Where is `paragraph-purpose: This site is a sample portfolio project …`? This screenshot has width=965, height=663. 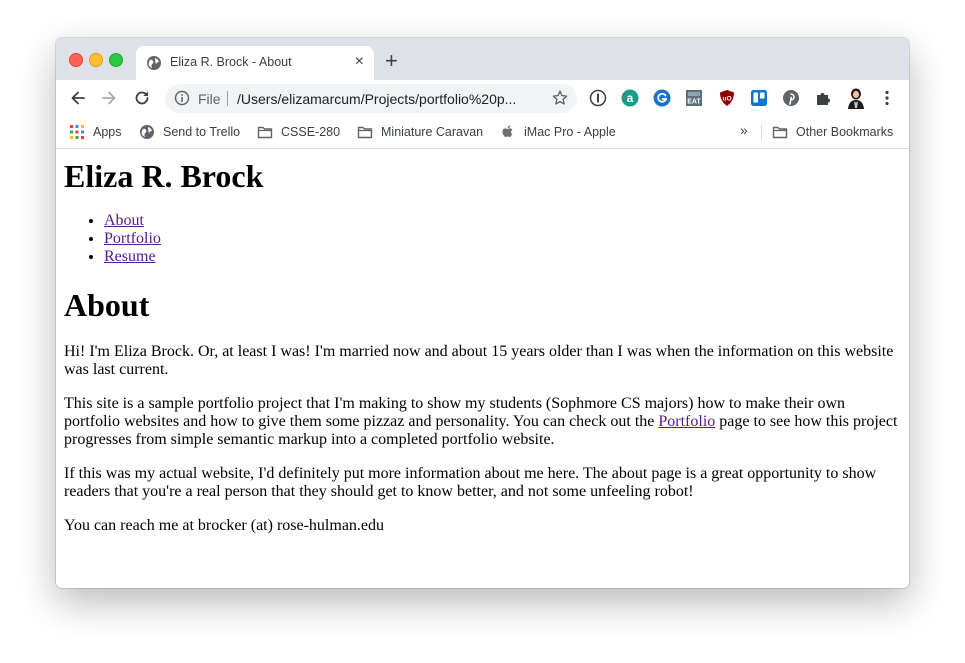
paragraph-purpose: This site is a sample portfolio project … is located at coordinates (482, 422).